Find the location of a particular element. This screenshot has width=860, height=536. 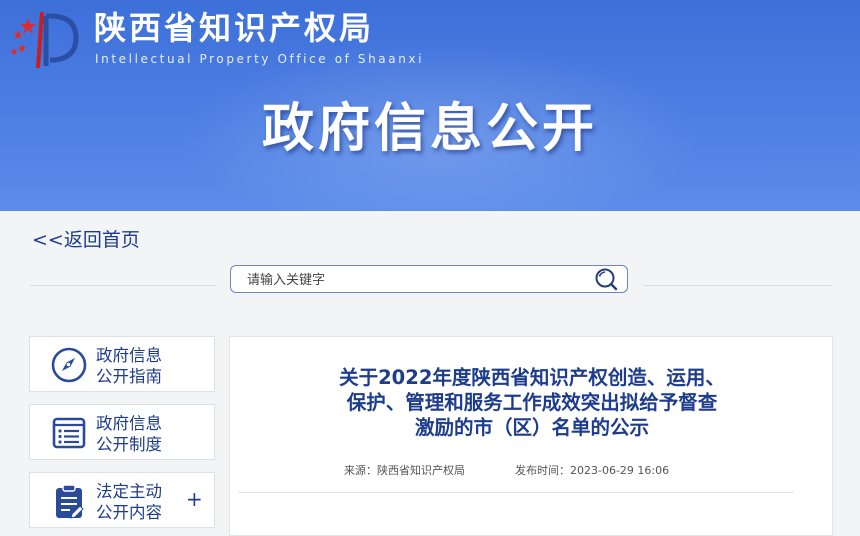

org-logo-icon is located at coordinates (46, 39).